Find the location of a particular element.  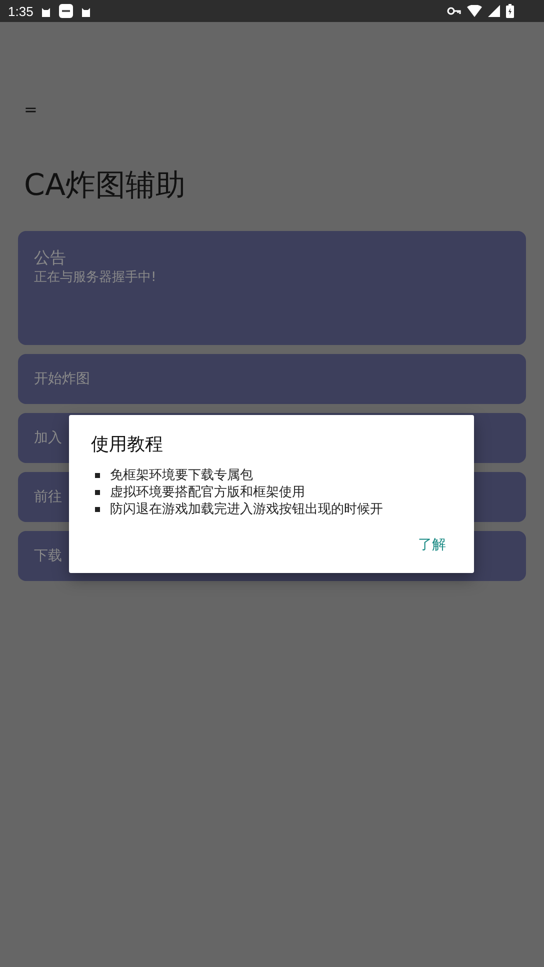

status-time: 1:35 is located at coordinates (21, 11).